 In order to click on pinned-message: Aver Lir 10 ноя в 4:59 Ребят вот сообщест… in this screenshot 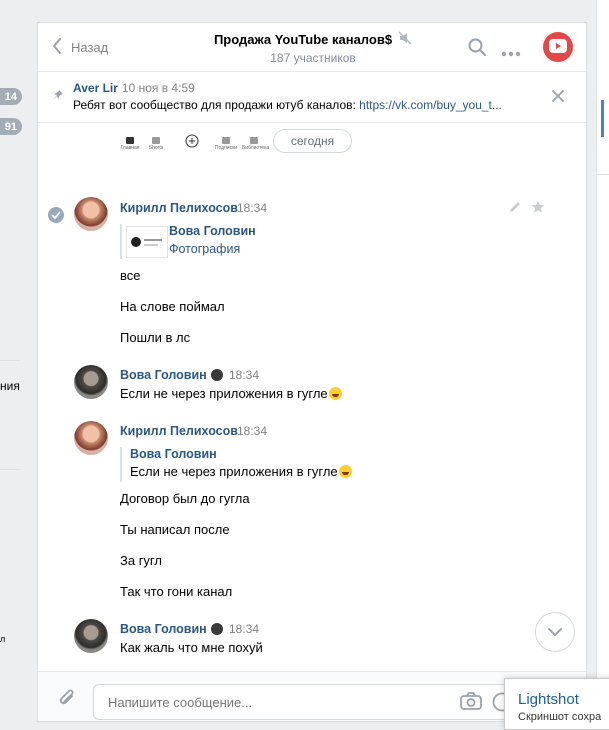, I will do `click(312, 97)`.